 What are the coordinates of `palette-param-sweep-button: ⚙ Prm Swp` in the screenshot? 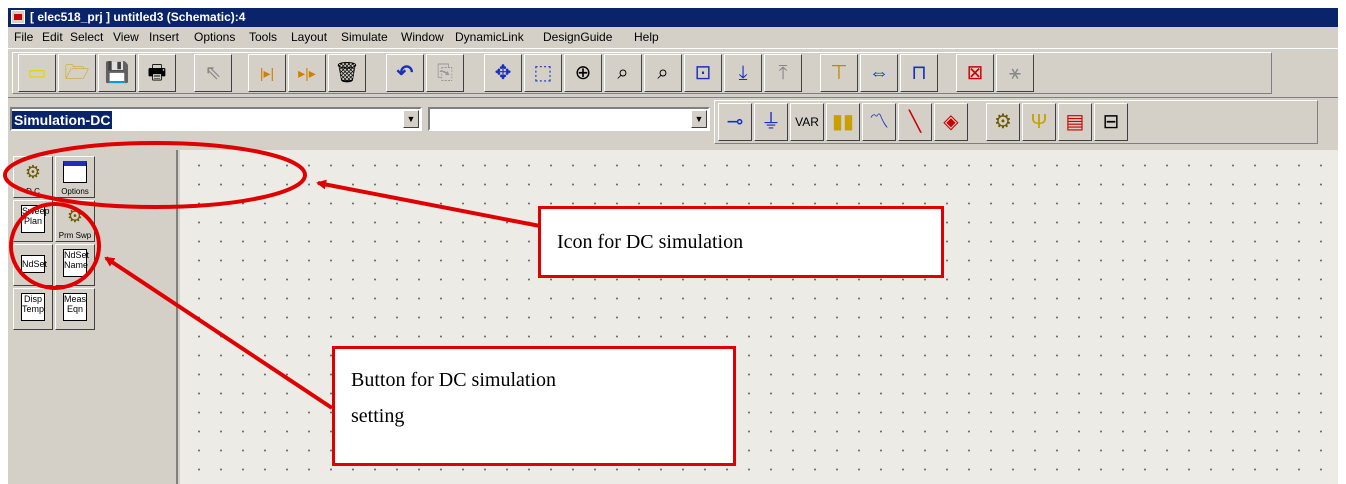 It's located at (75, 221).